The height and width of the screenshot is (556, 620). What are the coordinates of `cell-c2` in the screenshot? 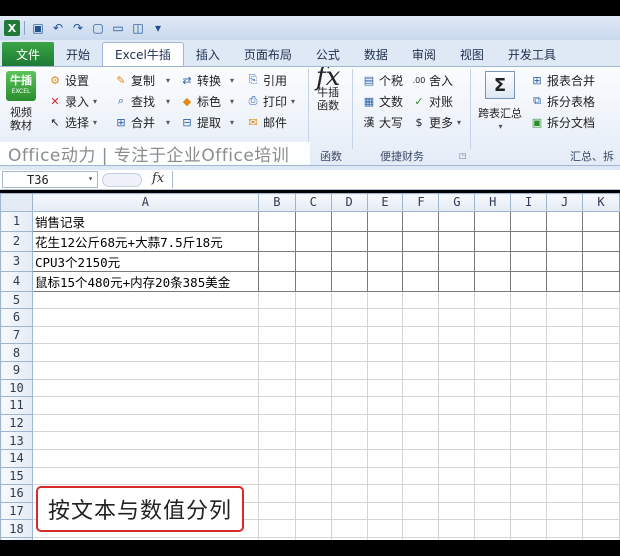 It's located at (313, 241).